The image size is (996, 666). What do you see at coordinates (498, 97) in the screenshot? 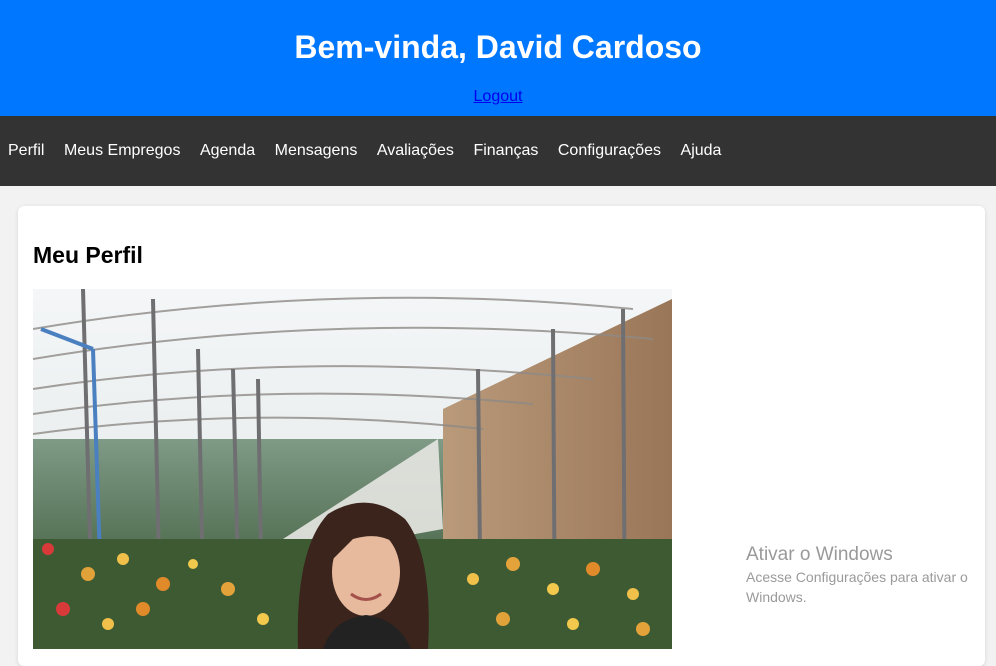
I see `logout-link: Logout` at bounding box center [498, 97].